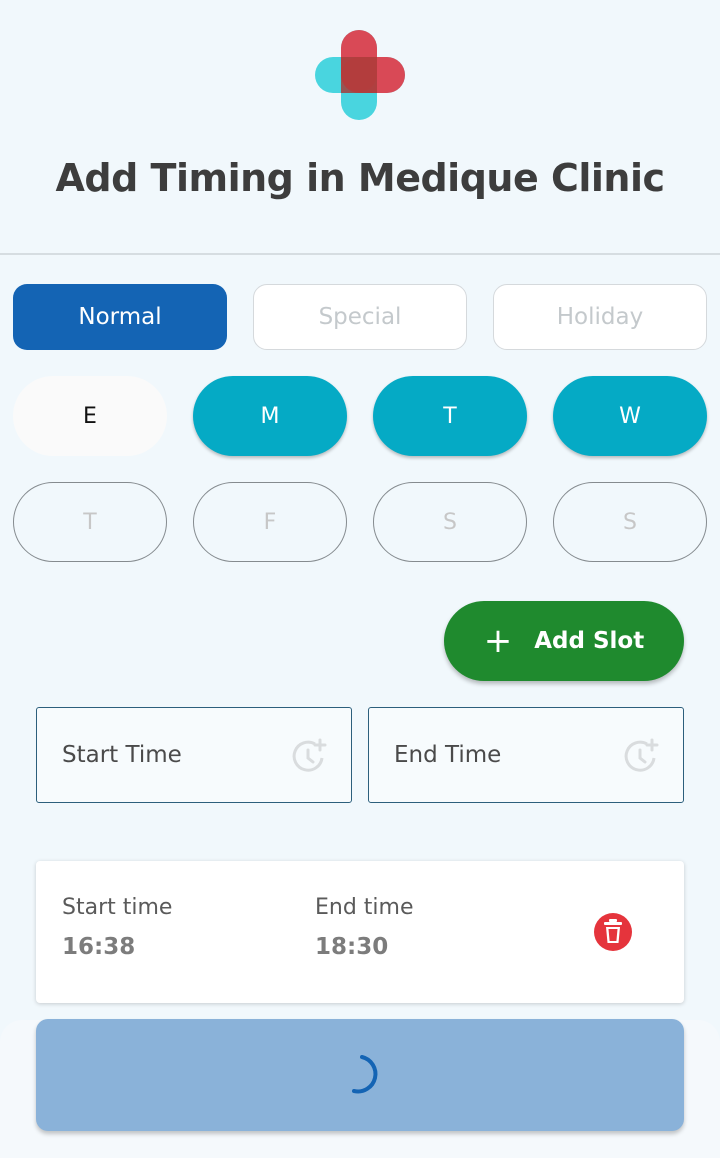 This screenshot has width=720, height=1158. Describe the element at coordinates (360, 75) in the screenshot. I see `medical-cross-icon` at that location.